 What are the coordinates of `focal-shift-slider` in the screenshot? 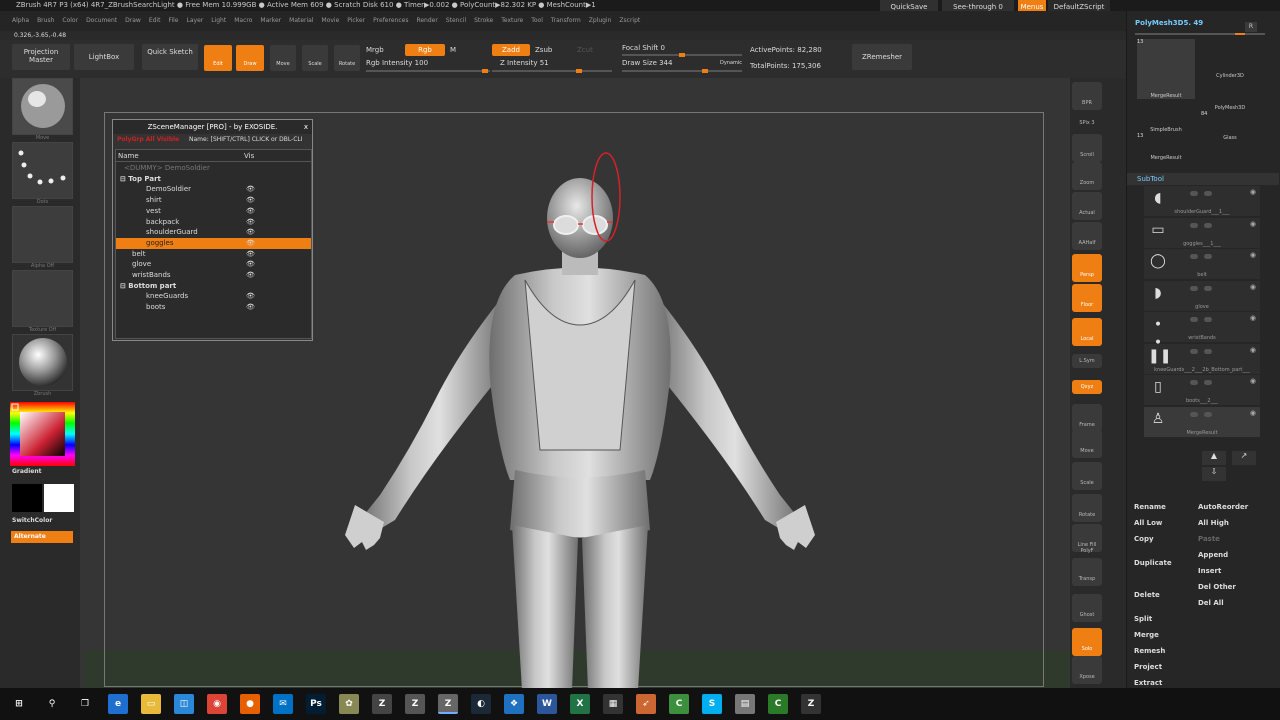 It's located at (682, 55).